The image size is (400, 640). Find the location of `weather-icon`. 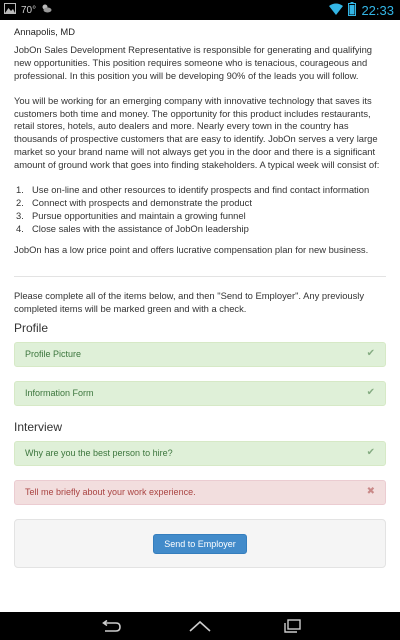

weather-icon is located at coordinates (46, 10).